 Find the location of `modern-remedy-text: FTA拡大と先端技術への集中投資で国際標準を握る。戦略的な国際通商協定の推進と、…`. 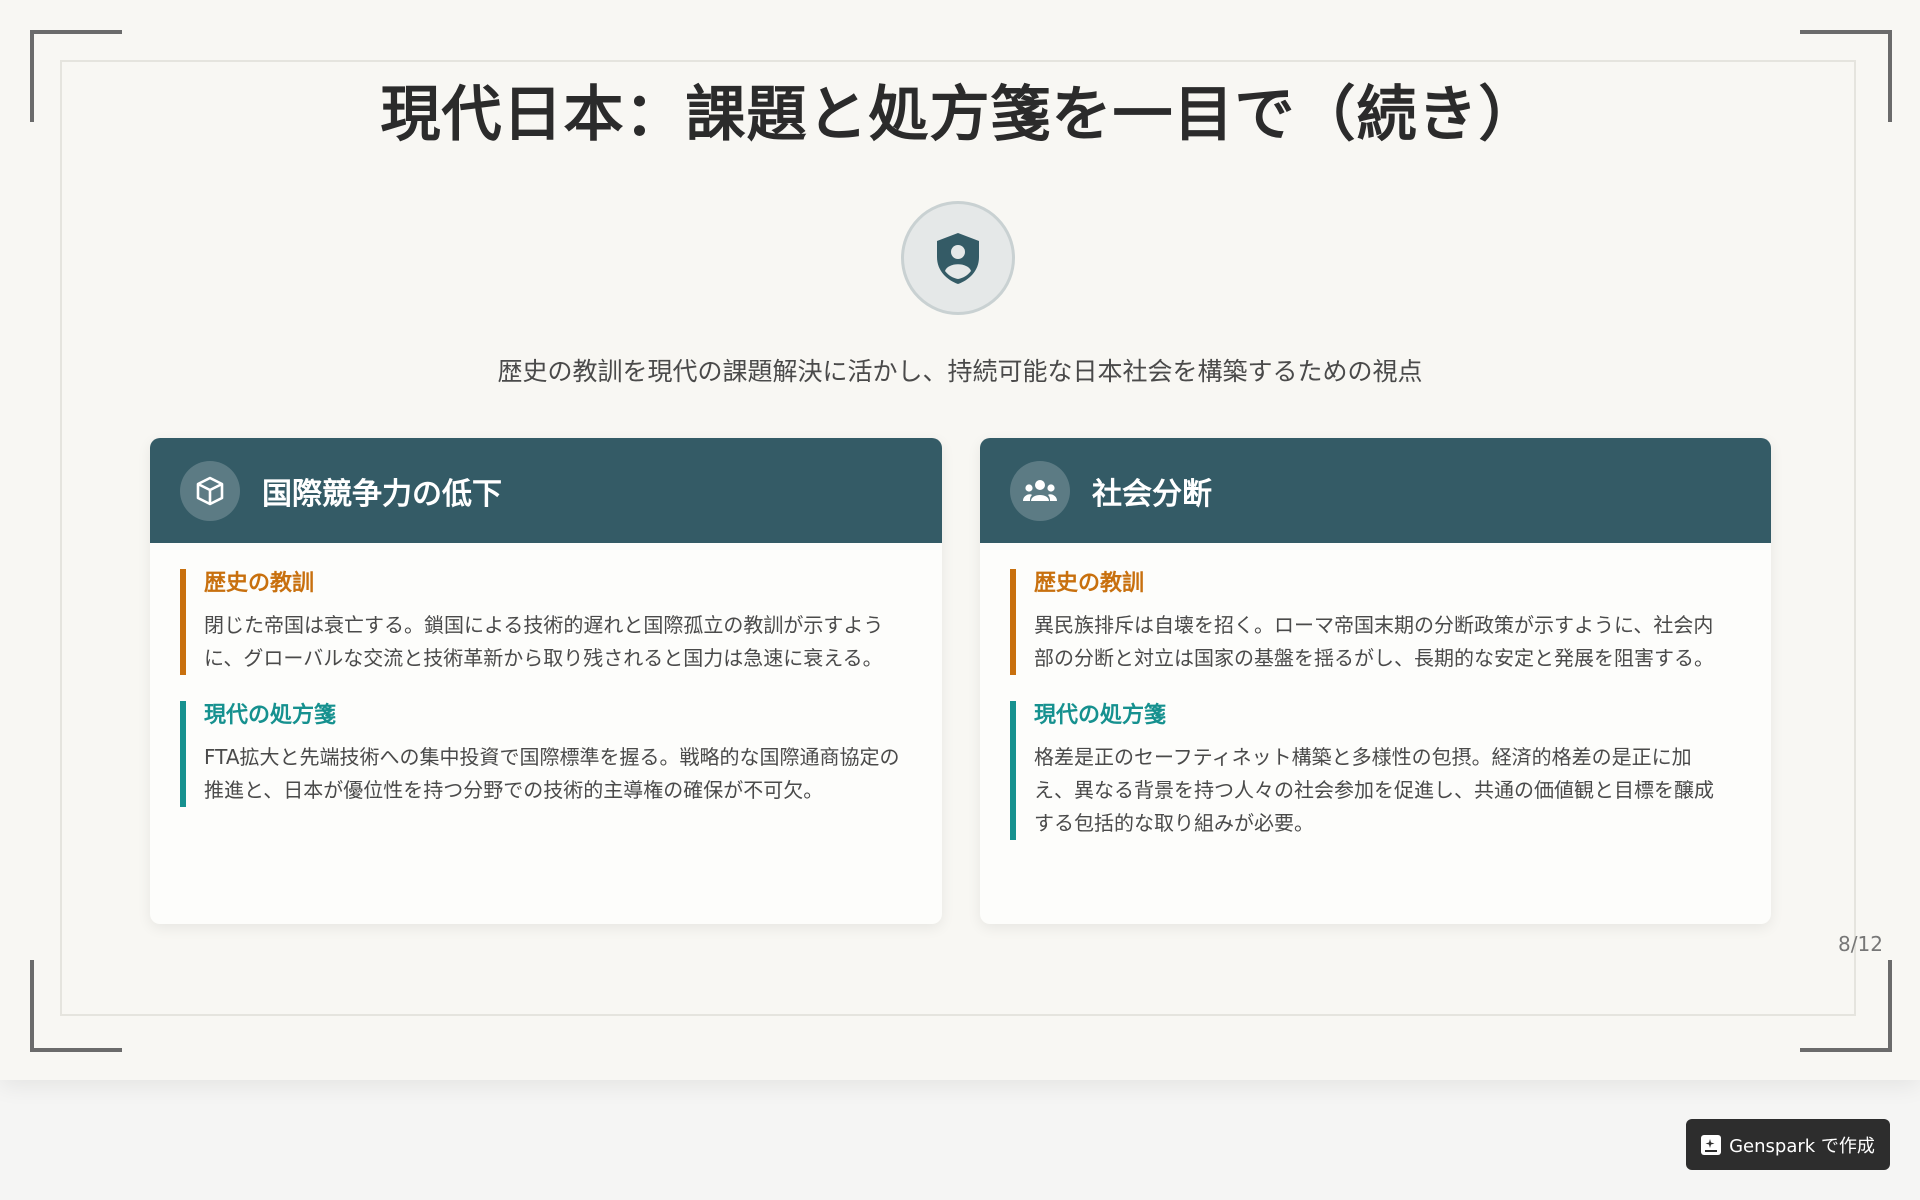

modern-remedy-text: FTA拡大と先端技術への集中投資で国際標準を握る。戦略的な国際通商協定の推進と、… is located at coordinates (552, 773).